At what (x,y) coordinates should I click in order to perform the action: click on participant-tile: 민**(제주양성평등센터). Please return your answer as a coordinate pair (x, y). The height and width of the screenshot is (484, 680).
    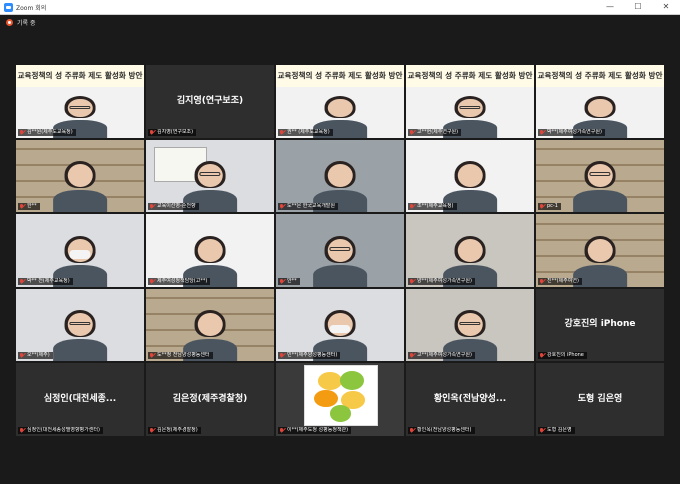
    Looking at the image, I should click on (340, 325).